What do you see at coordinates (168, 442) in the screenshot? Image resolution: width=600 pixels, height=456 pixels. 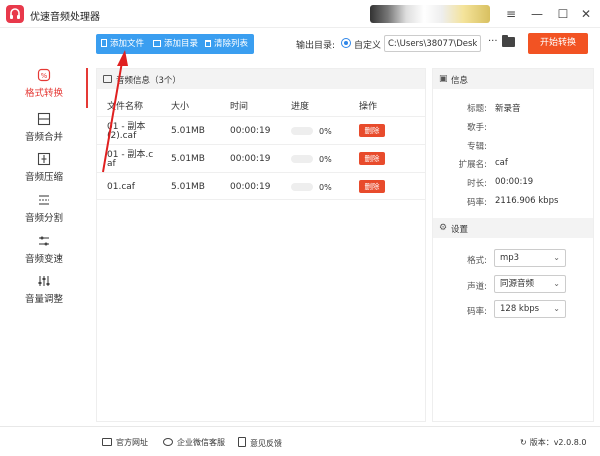 I see `chat-icon` at bounding box center [168, 442].